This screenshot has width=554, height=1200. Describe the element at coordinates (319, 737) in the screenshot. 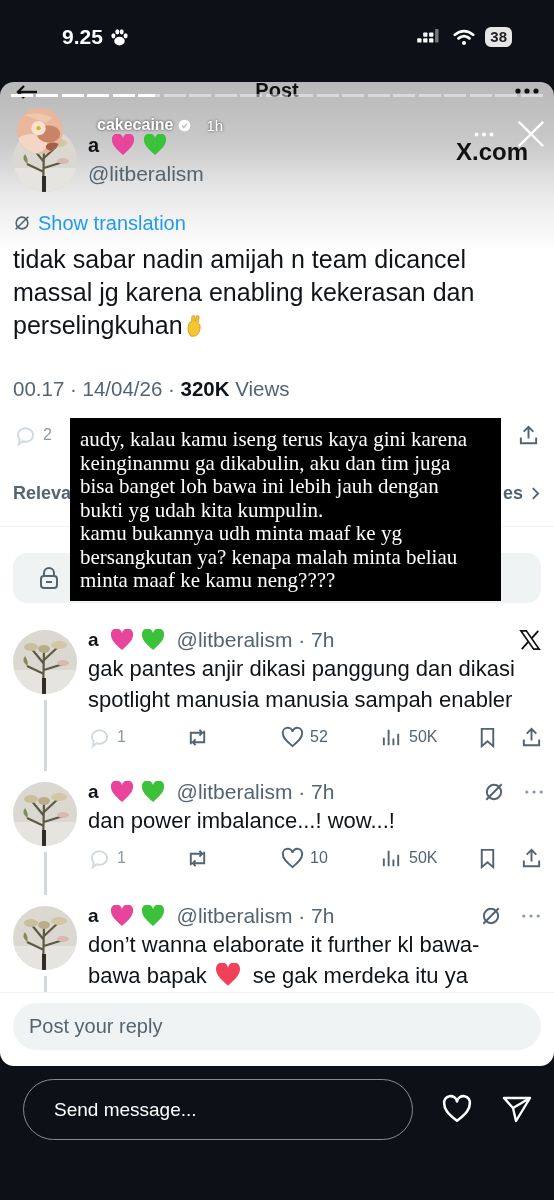

I see `like-count: 52` at that location.